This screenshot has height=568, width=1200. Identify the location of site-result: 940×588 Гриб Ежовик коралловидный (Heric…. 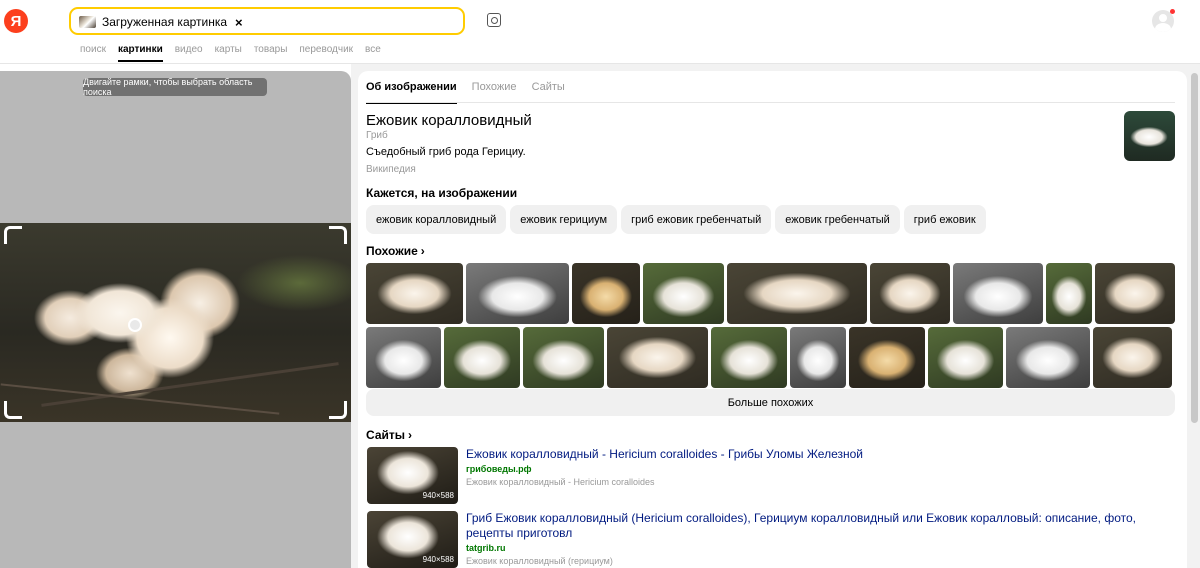
(770, 539).